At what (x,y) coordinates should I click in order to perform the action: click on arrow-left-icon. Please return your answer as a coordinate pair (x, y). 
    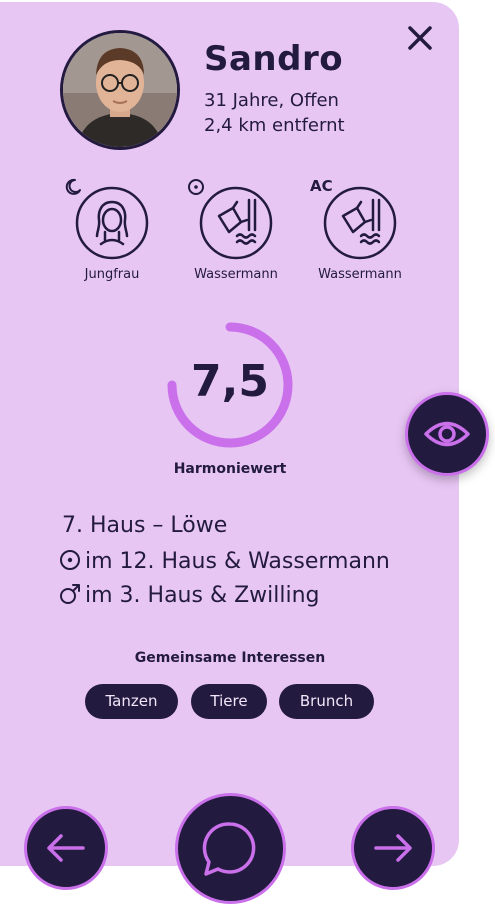
    Looking at the image, I should click on (66, 848).